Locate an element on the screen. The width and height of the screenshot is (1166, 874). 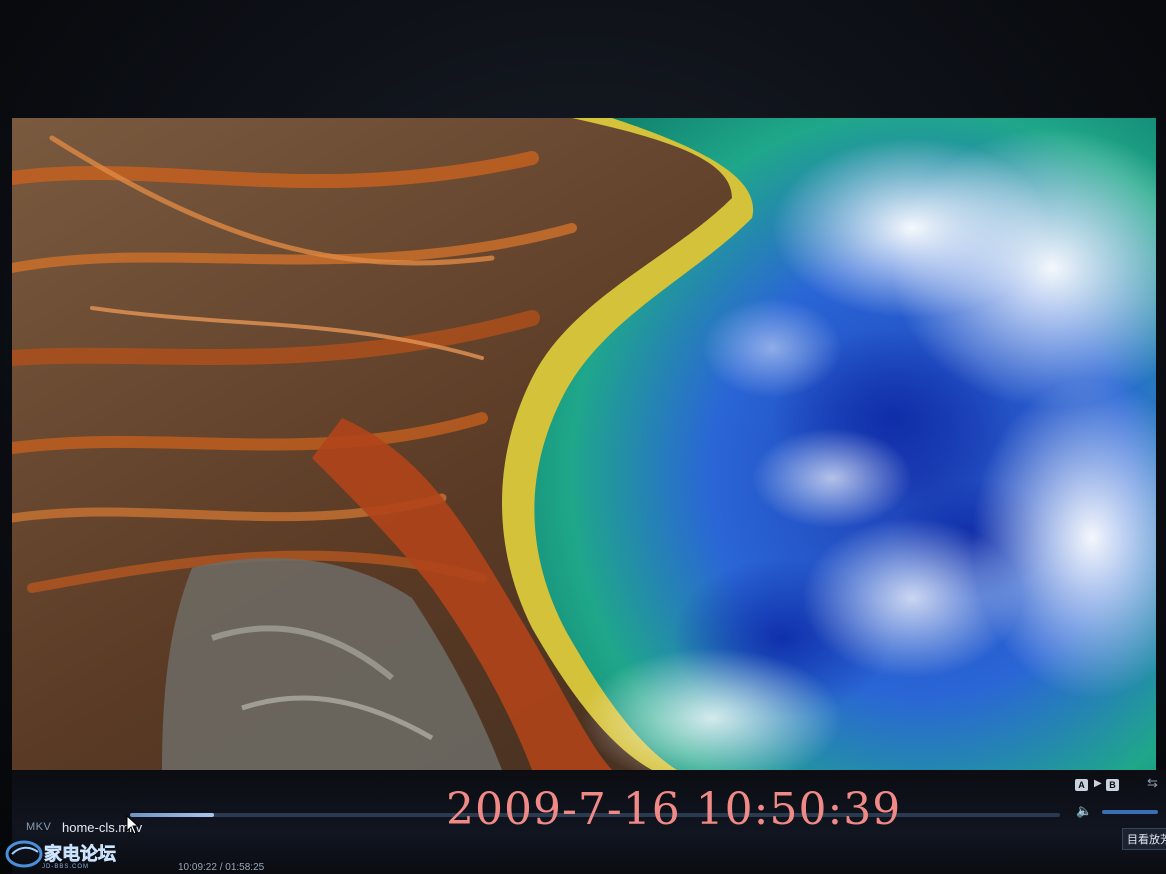
time-readout: 10:09:22 / 01:58:25 is located at coordinates (221, 867).